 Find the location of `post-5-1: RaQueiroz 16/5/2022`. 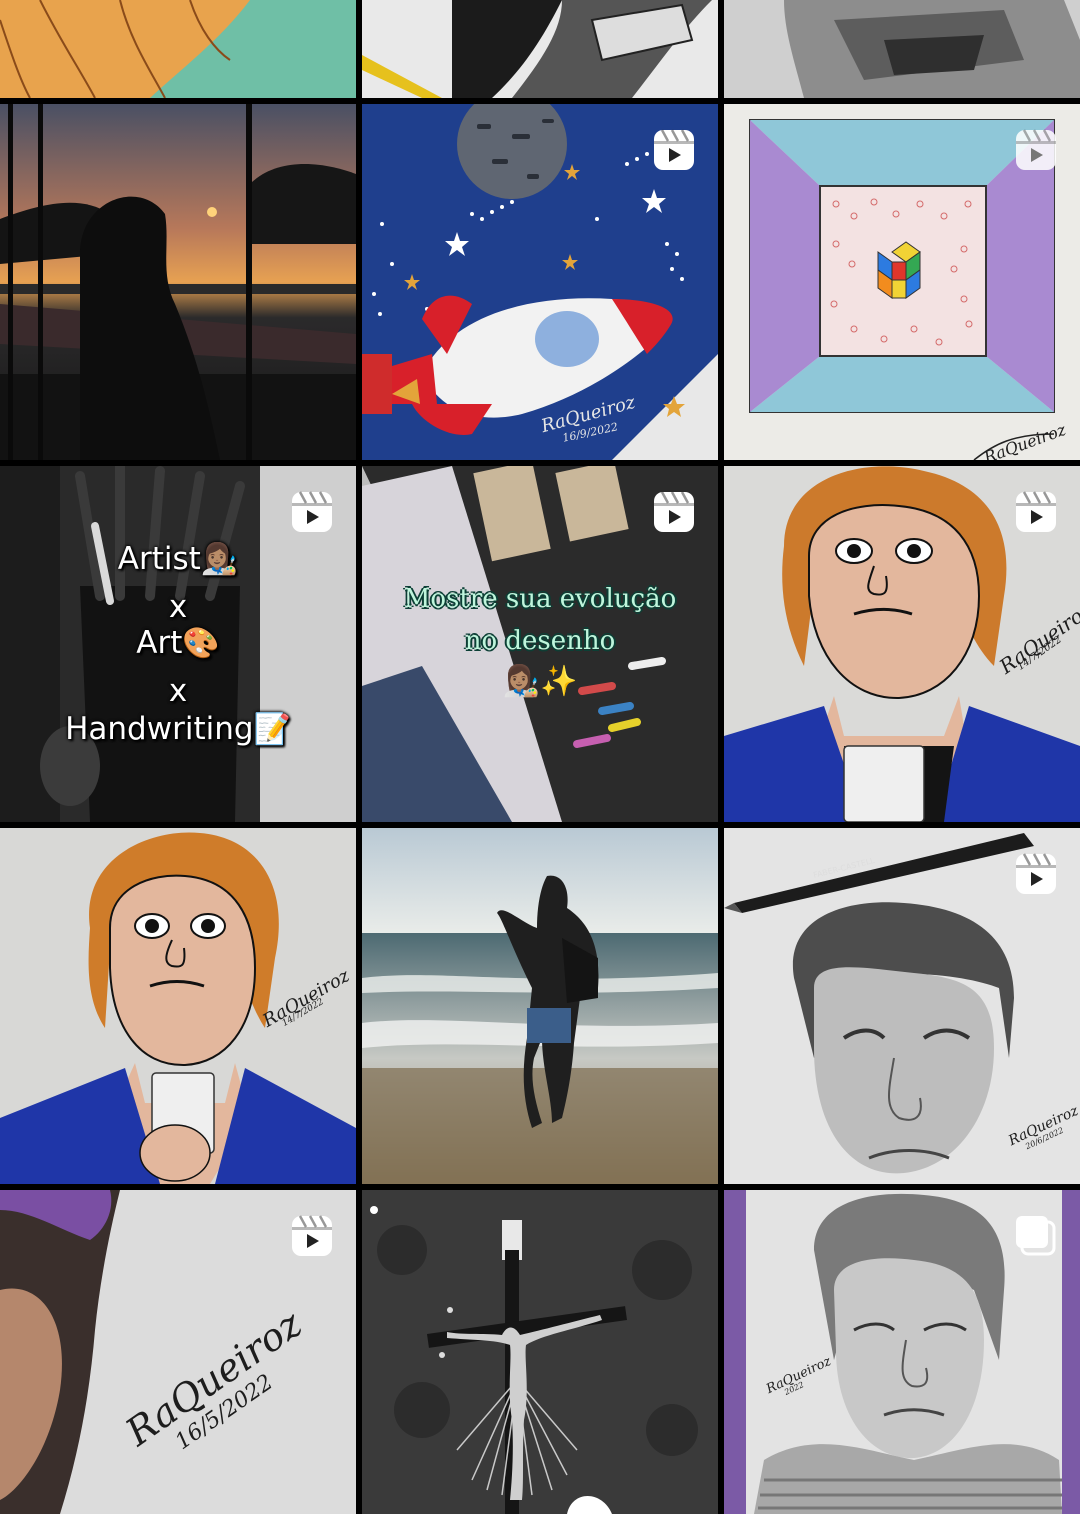

post-5-1: RaQueiroz 16/5/2022 is located at coordinates (178, 1352).